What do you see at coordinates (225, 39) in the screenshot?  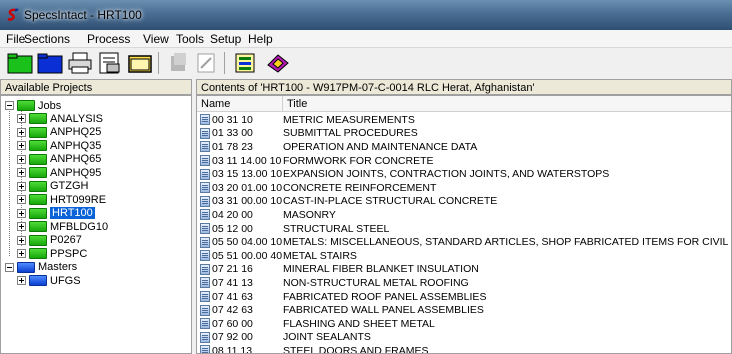 I see `menu-setup: Setup` at bounding box center [225, 39].